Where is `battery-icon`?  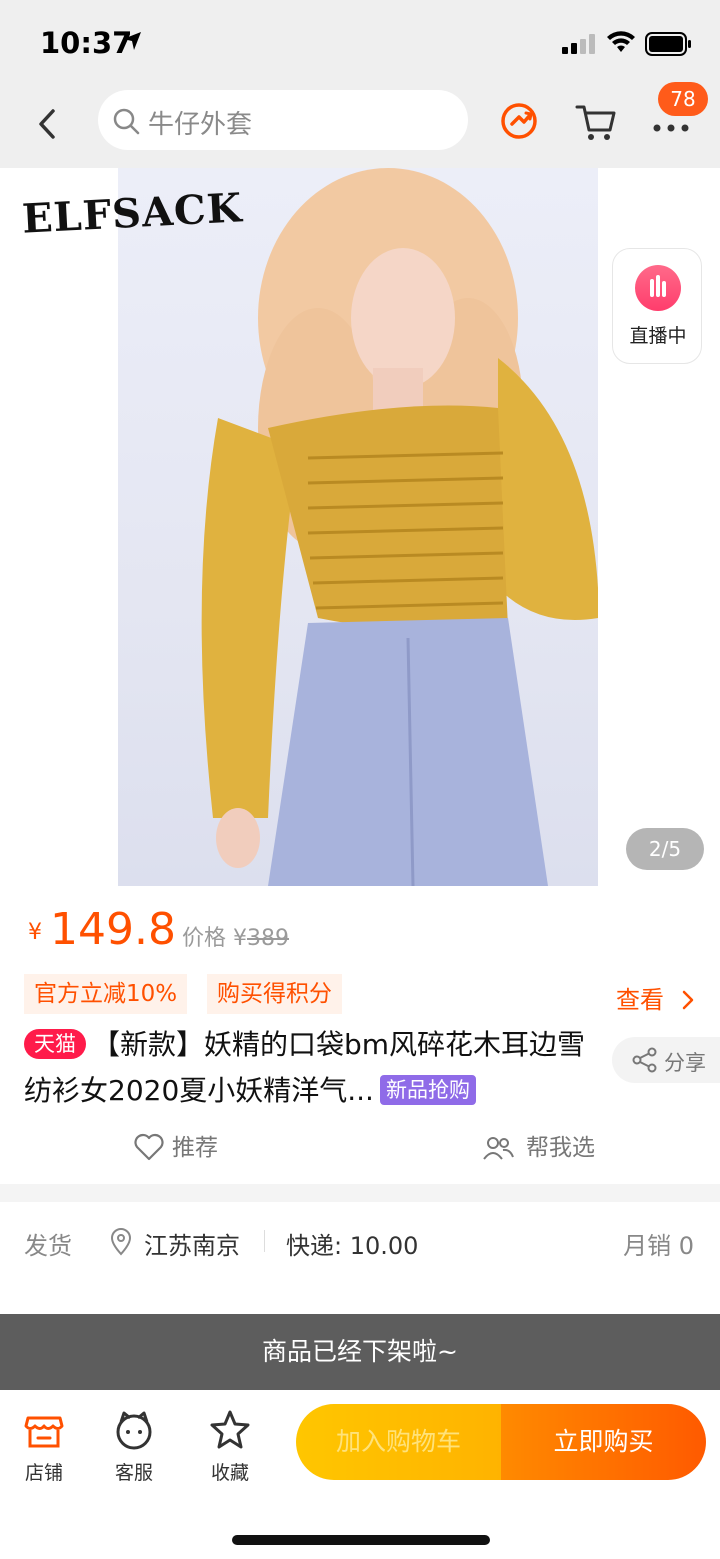 battery-icon is located at coordinates (668, 44).